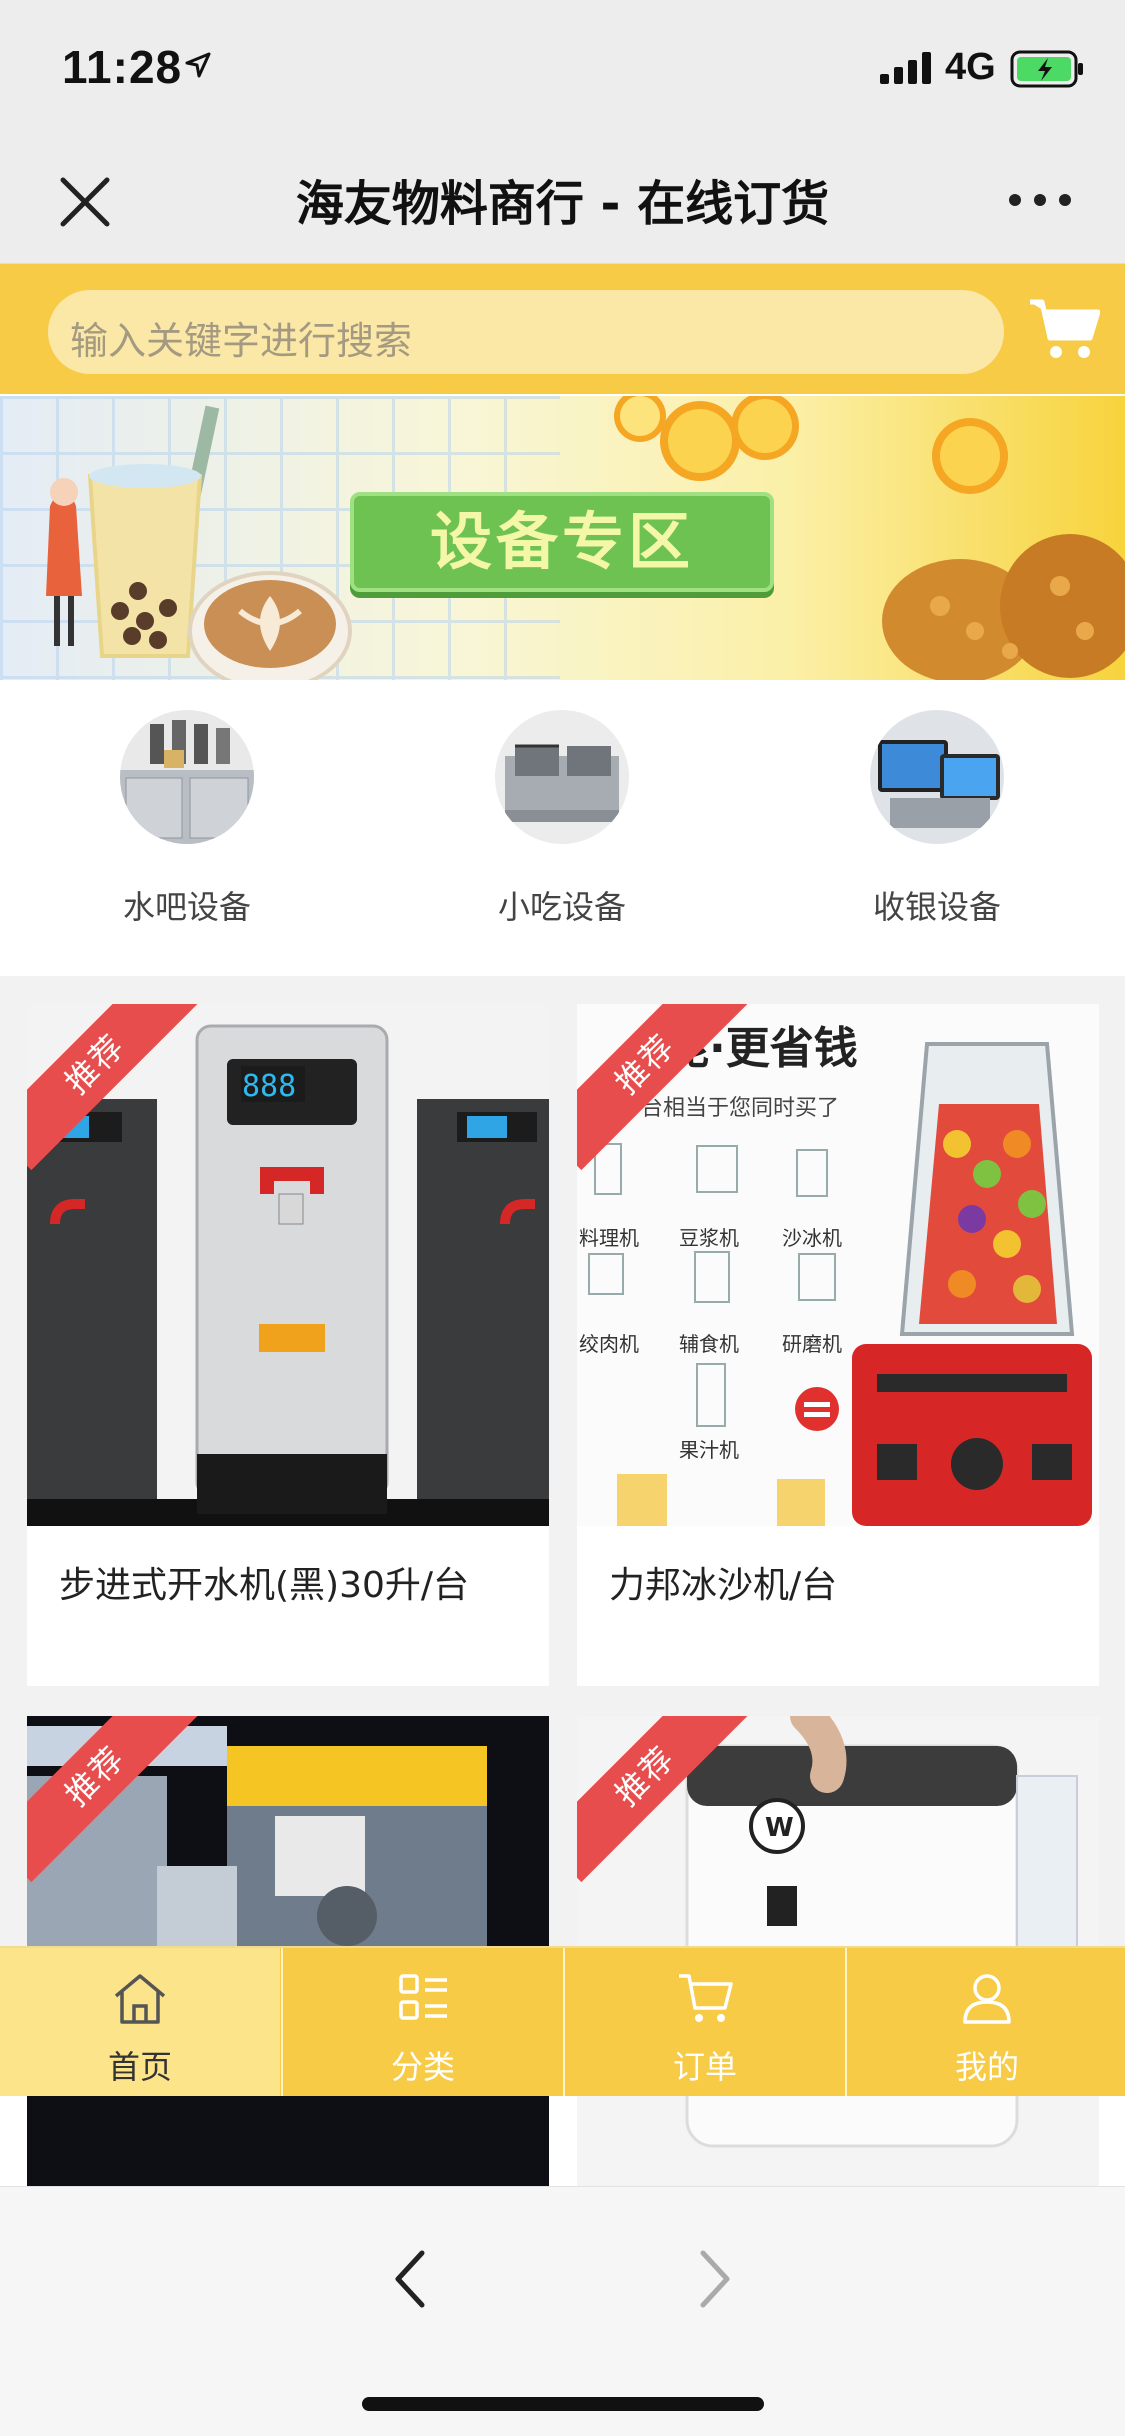 The width and height of the screenshot is (1125, 2436). Describe the element at coordinates (122, 67) in the screenshot. I see `status-time: 11:28` at that location.